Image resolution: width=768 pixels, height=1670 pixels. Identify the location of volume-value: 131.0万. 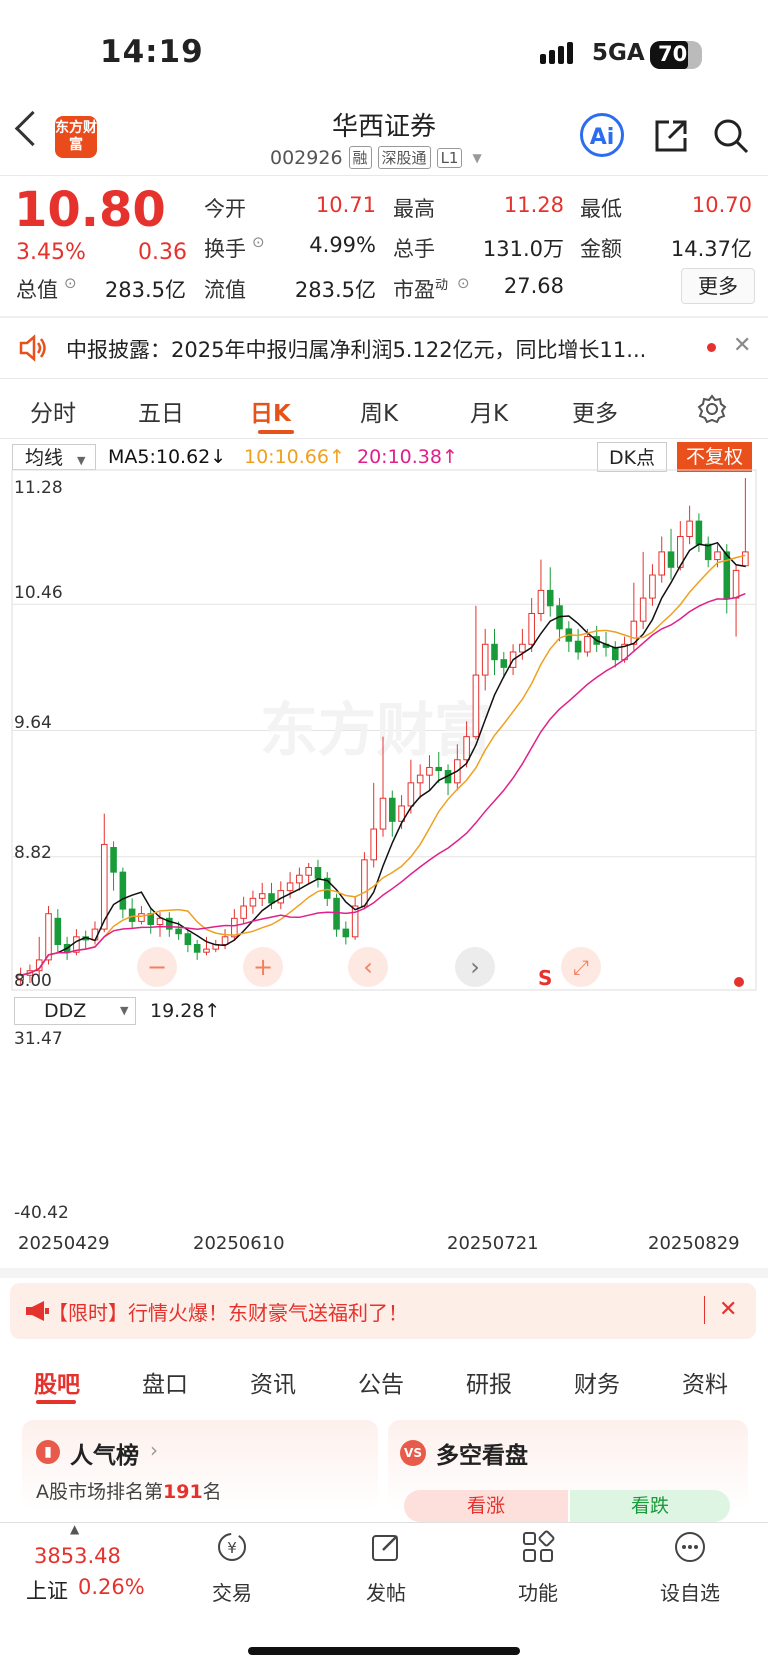
(523, 249).